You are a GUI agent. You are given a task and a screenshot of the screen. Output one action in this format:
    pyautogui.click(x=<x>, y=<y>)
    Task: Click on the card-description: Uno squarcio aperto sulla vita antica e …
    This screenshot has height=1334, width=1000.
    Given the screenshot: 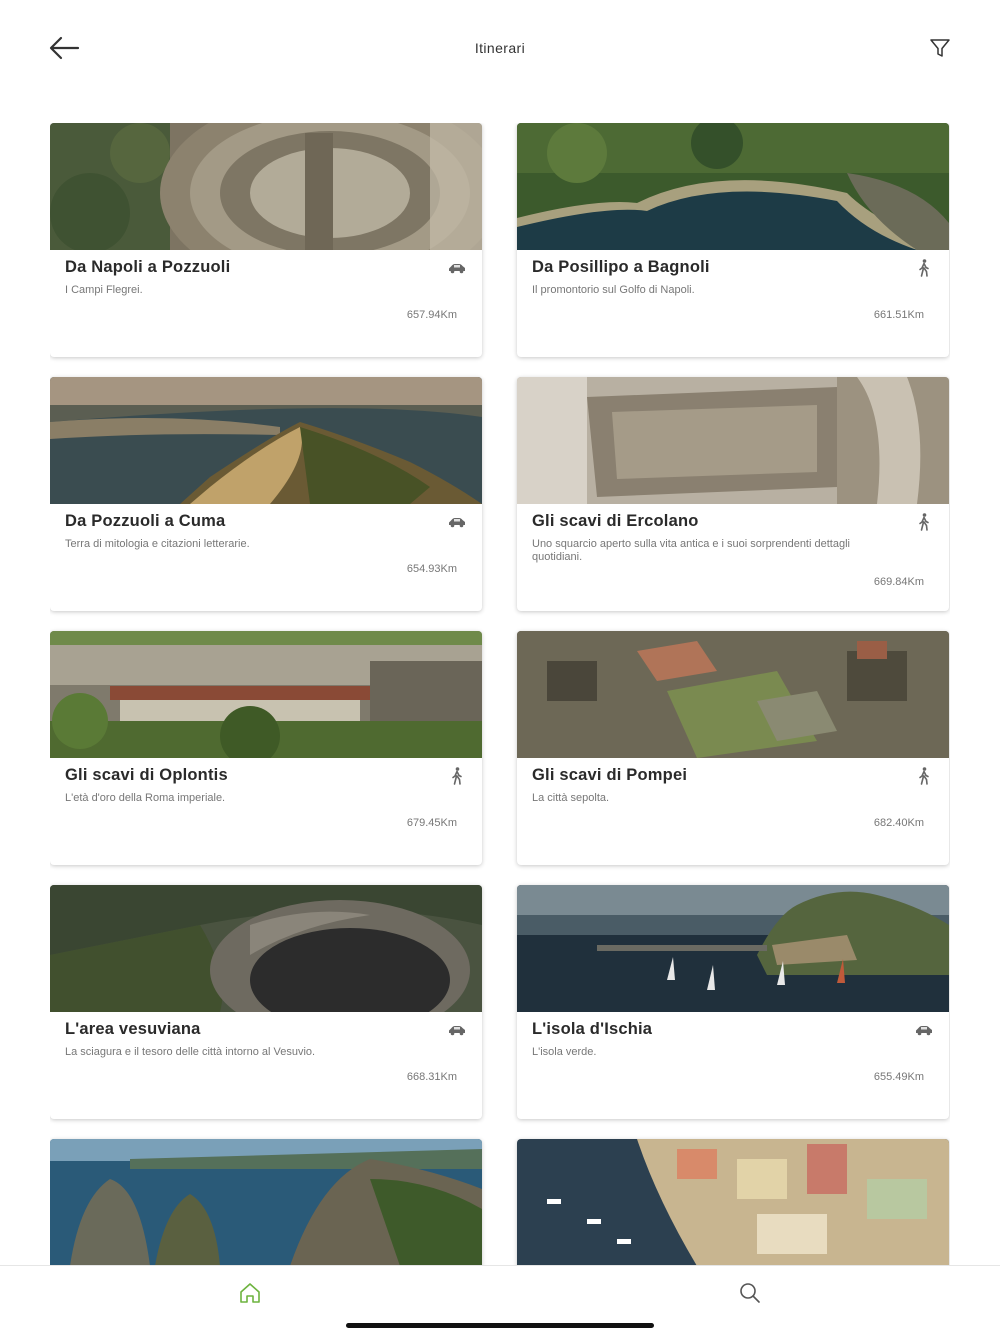 What is the action you would take?
    pyautogui.click(x=691, y=550)
    